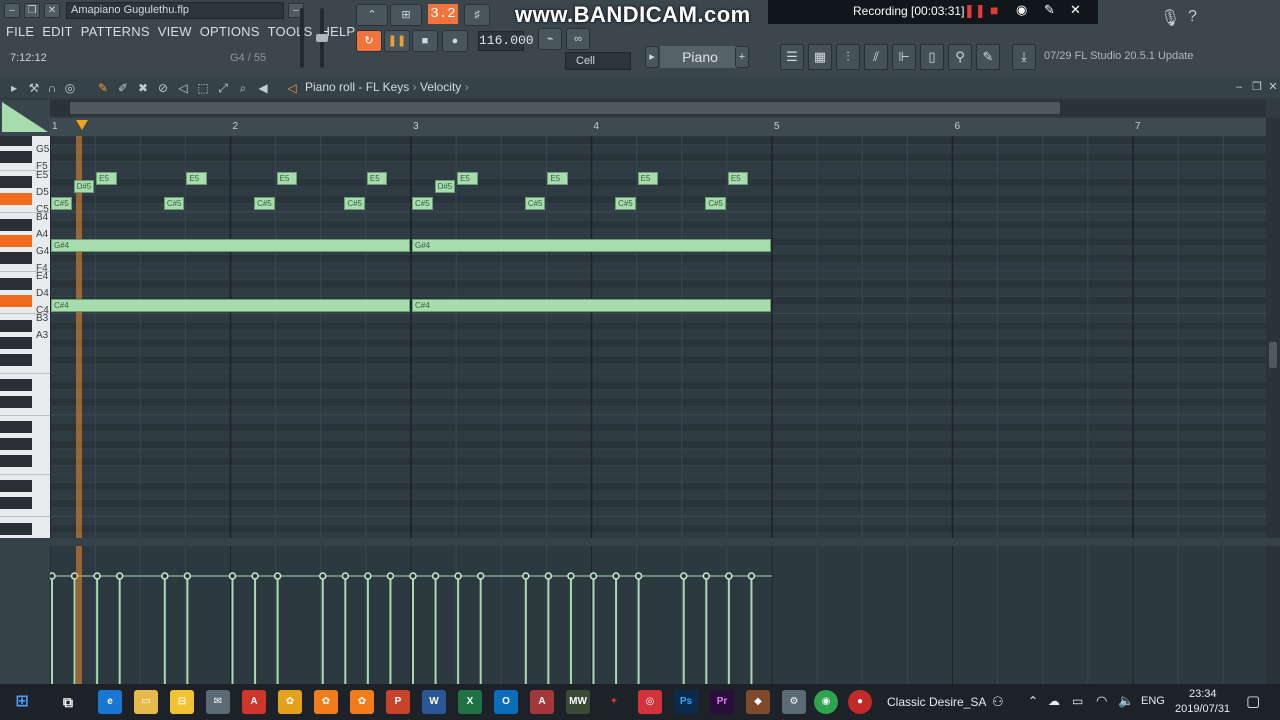 This screenshot has height=720, width=1280. Describe the element at coordinates (230, 33) in the screenshot. I see `menu-options: OPTIONS` at that location.